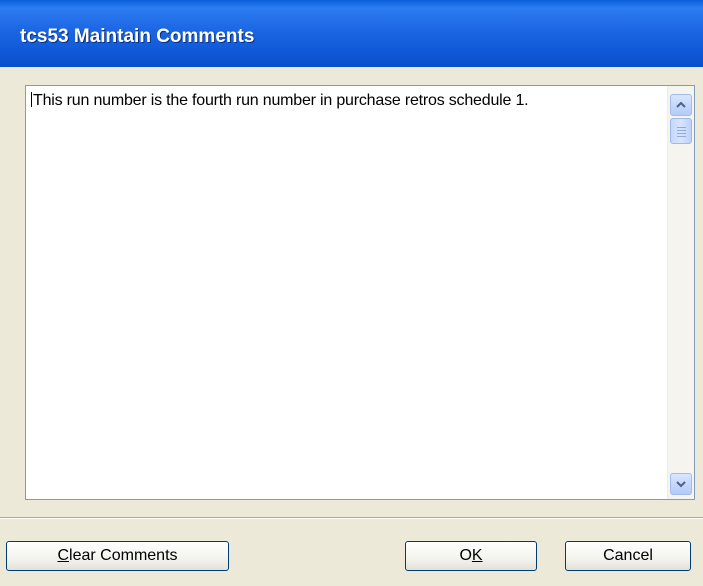  I want to click on scroll-up-button, so click(681, 105).